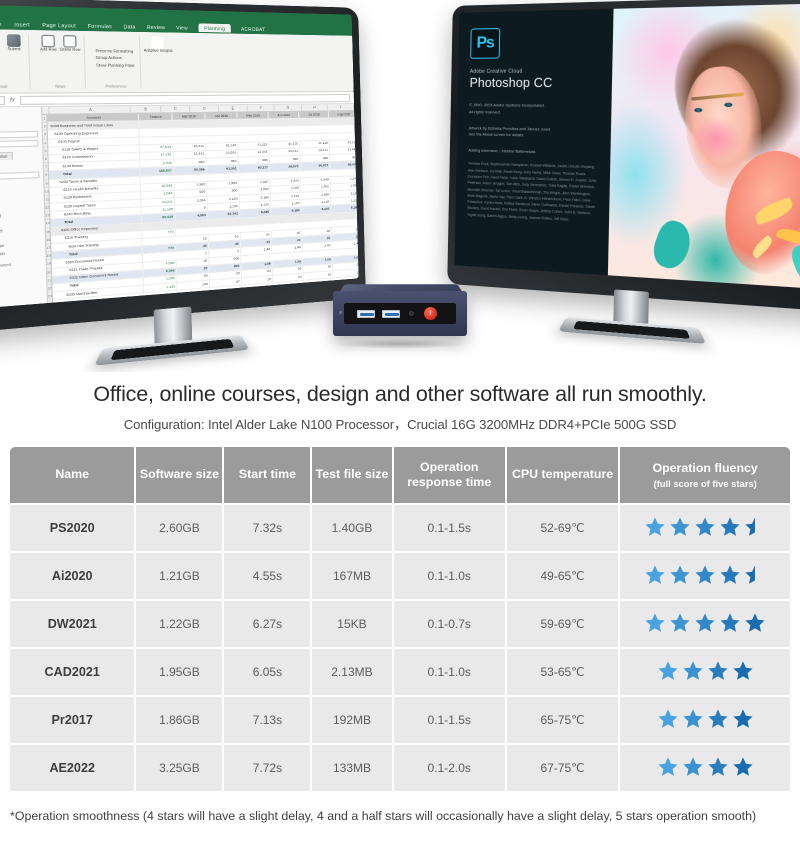 This screenshot has width=800, height=842. Describe the element at coordinates (158, 45) in the screenshot. I see `adaptive-insights-button: Adaptive Insights` at that location.